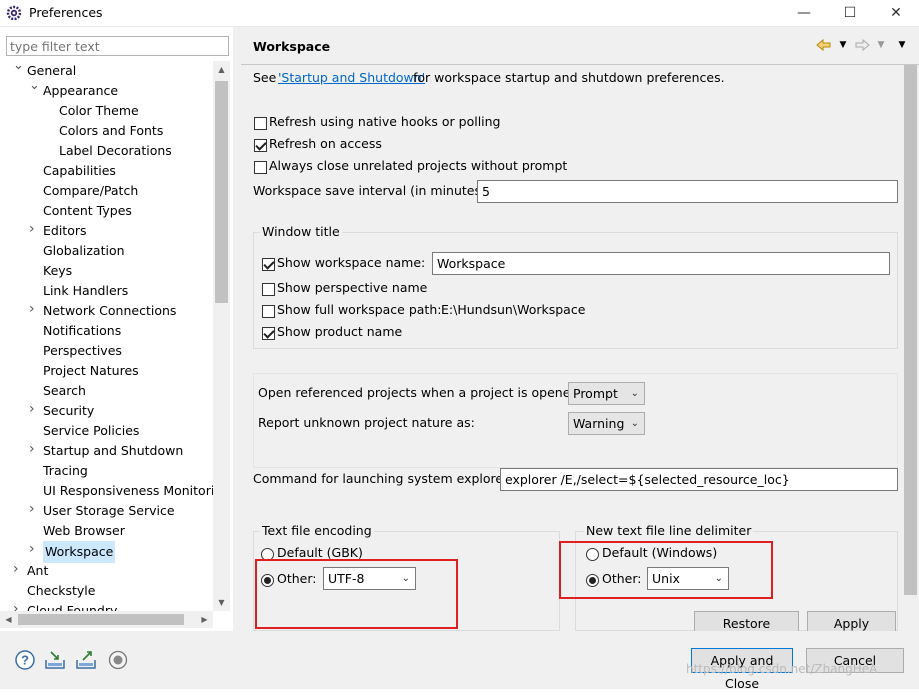 This screenshot has width=919, height=695. Describe the element at coordinates (843, 45) in the screenshot. I see `back-history-chevron-icon: ▼` at that location.